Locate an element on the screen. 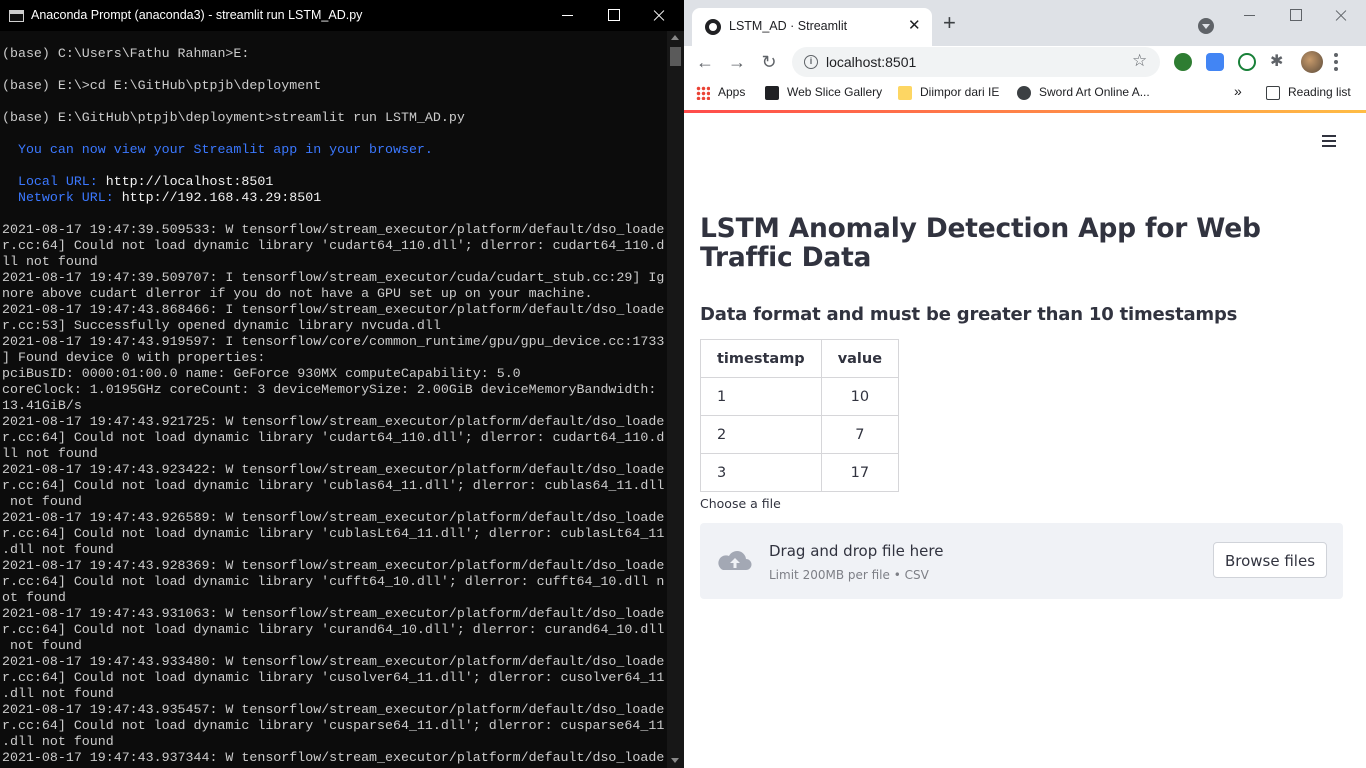 The width and height of the screenshot is (1366, 768). terminal-line: not found is located at coordinates (42, 501).